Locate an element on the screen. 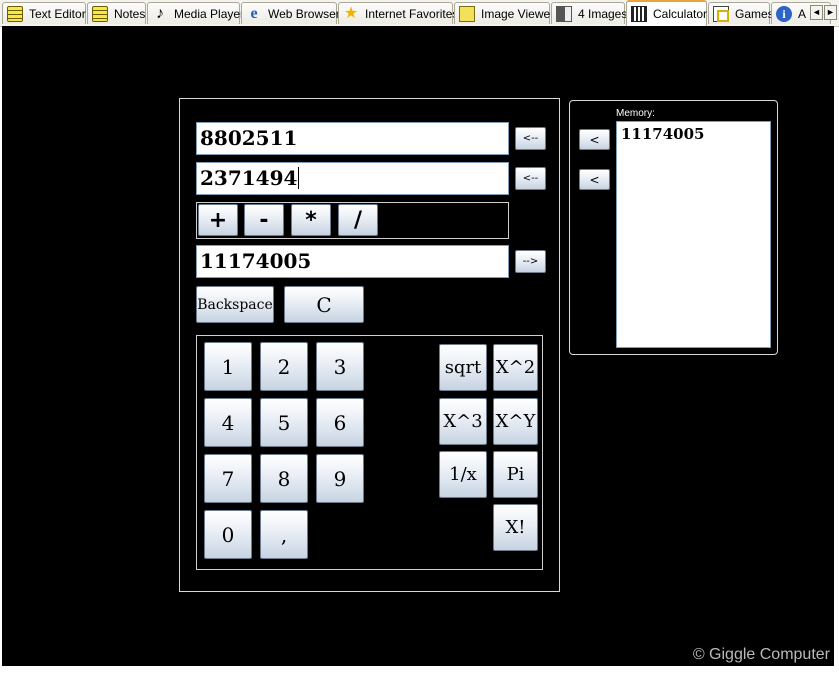 Image resolution: width=839 pixels, height=673 pixels. notes-icon is located at coordinates (100, 13).